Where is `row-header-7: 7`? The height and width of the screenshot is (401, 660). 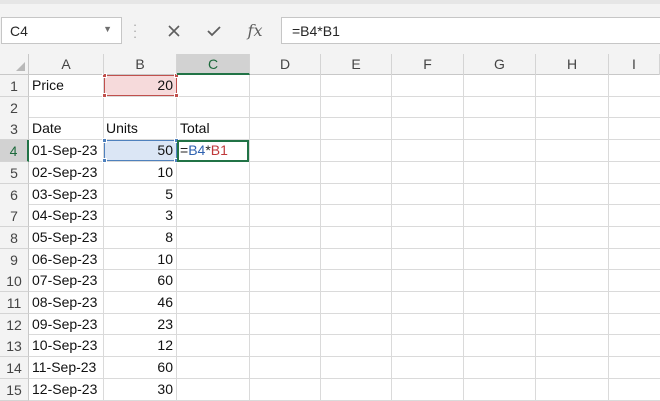 row-header-7: 7 is located at coordinates (14, 216).